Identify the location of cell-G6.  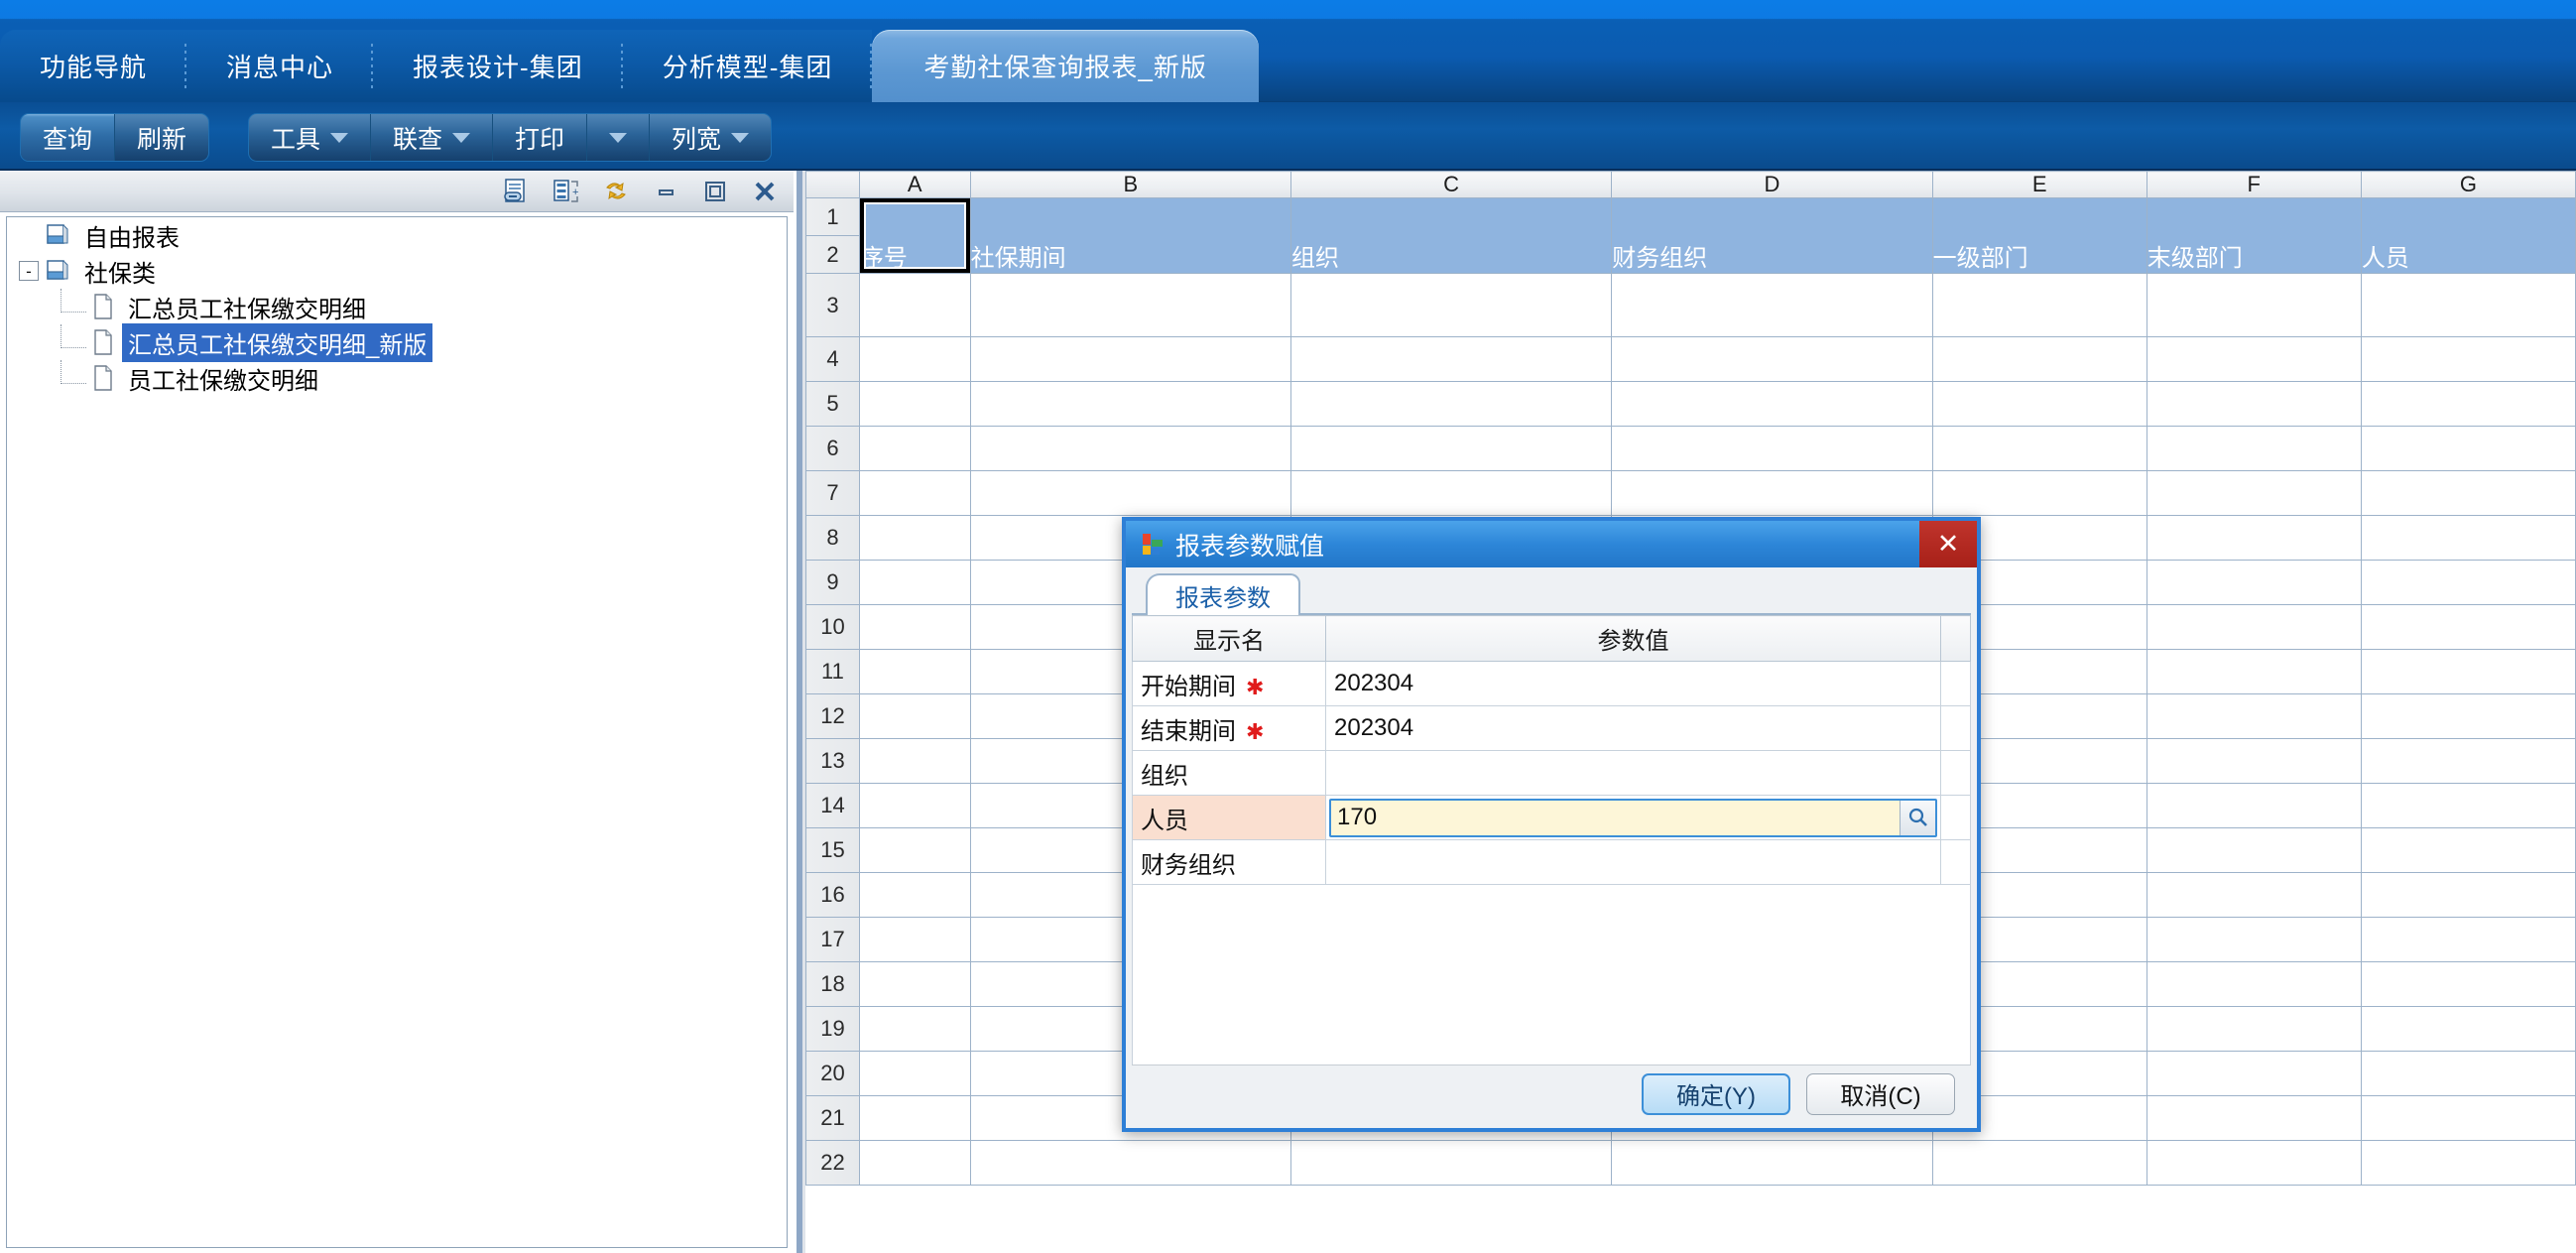
(2468, 449).